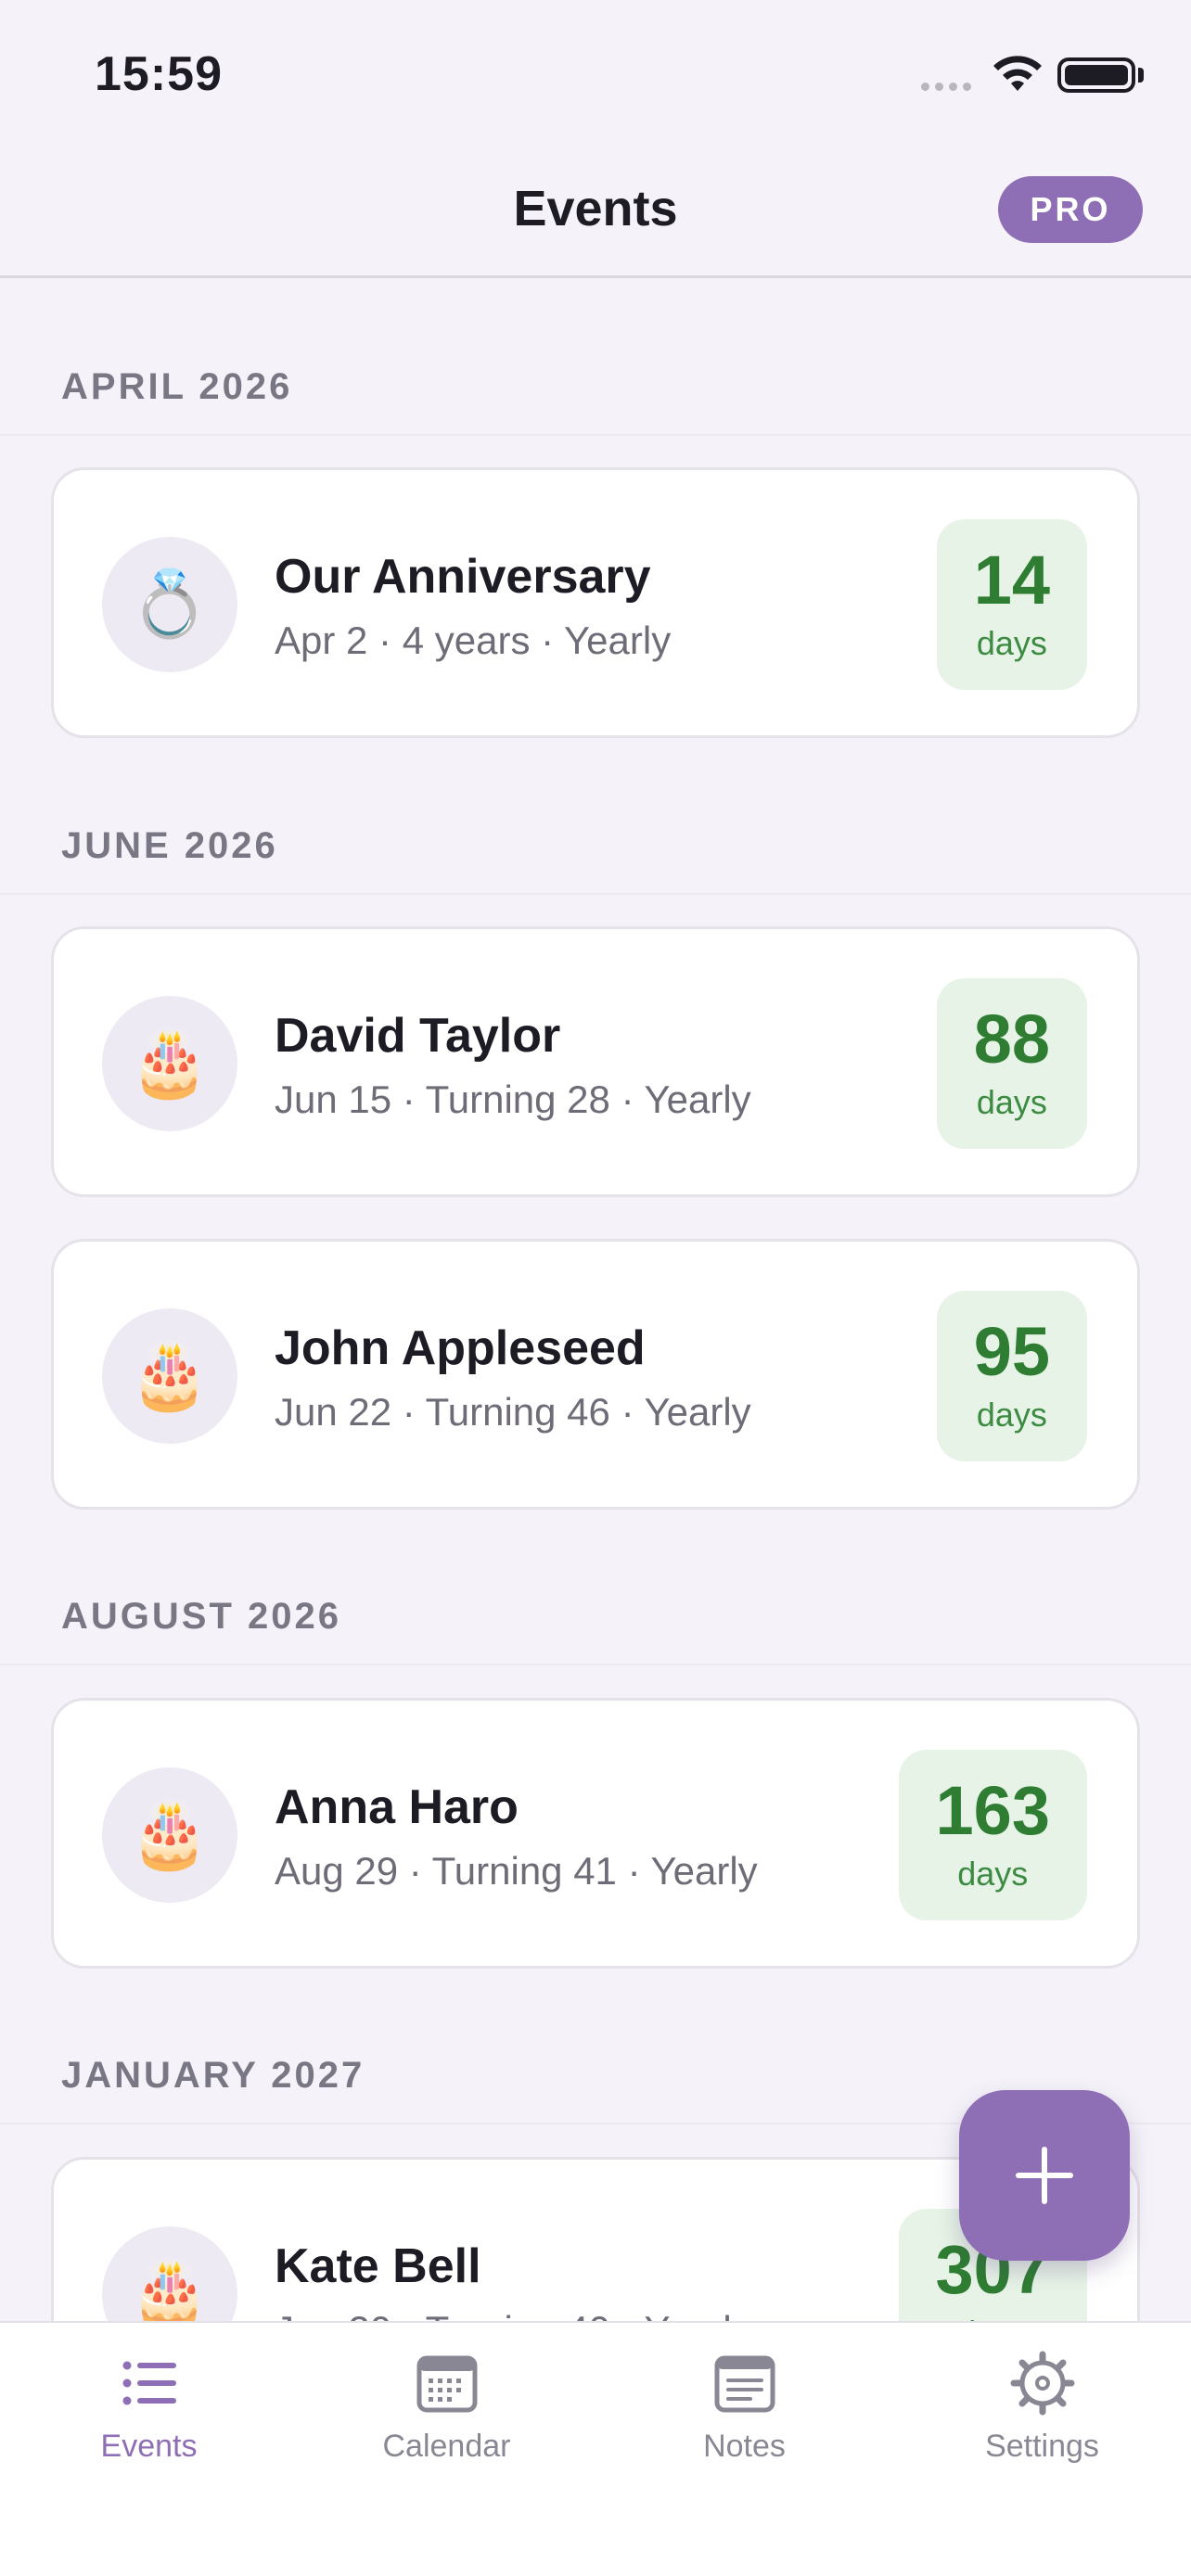 The height and width of the screenshot is (2576, 1191). I want to click on tab-bar: Events Calendar Notes Settings, so click(595, 2448).